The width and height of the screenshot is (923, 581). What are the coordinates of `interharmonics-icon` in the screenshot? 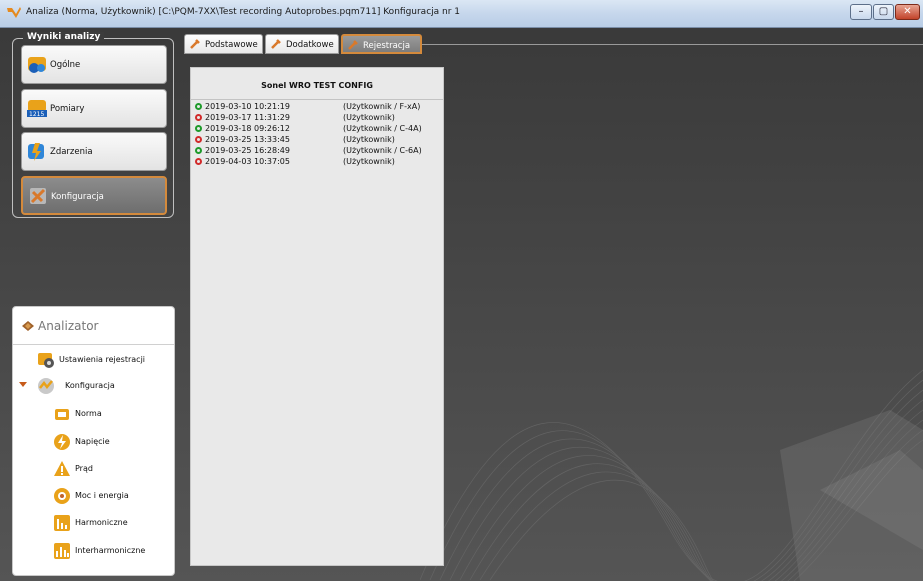 It's located at (62, 551).